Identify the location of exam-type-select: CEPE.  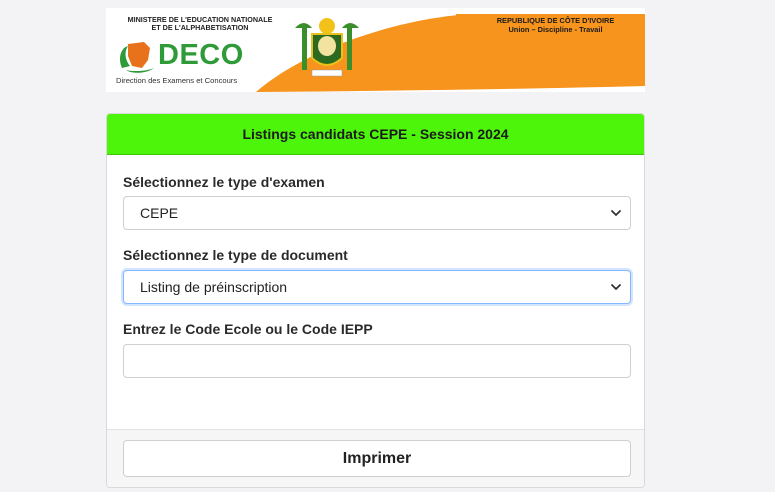
(377, 213).